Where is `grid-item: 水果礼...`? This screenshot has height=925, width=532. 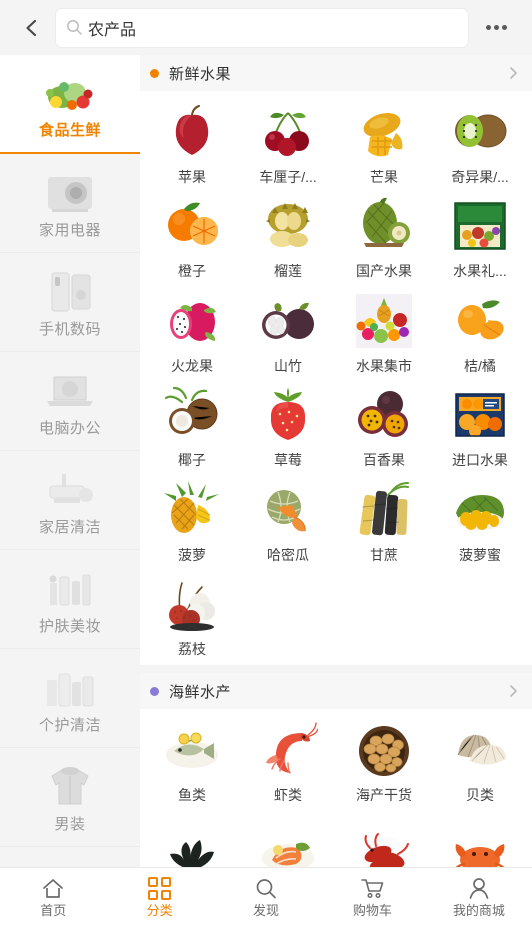 grid-item: 水果礼... is located at coordinates (480, 238).